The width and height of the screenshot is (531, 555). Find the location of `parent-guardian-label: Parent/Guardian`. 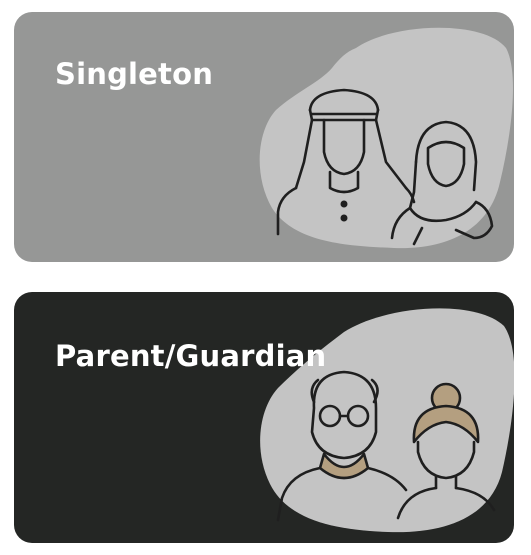

parent-guardian-label: Parent/Guardian is located at coordinates (191, 356).